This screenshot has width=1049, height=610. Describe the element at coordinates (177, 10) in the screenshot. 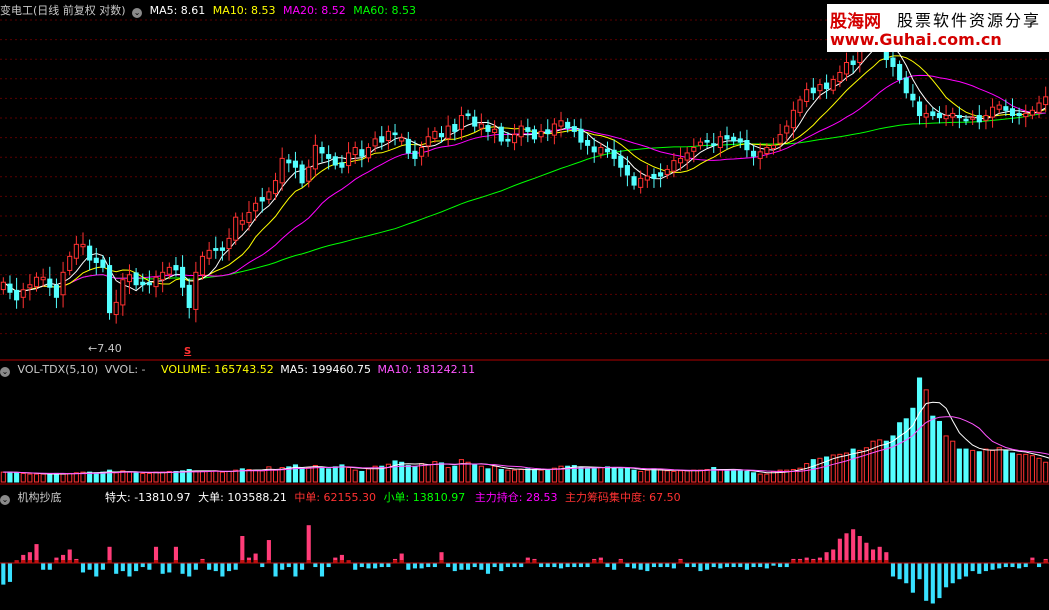

I see `ma5-label: MA5: 8.61` at that location.